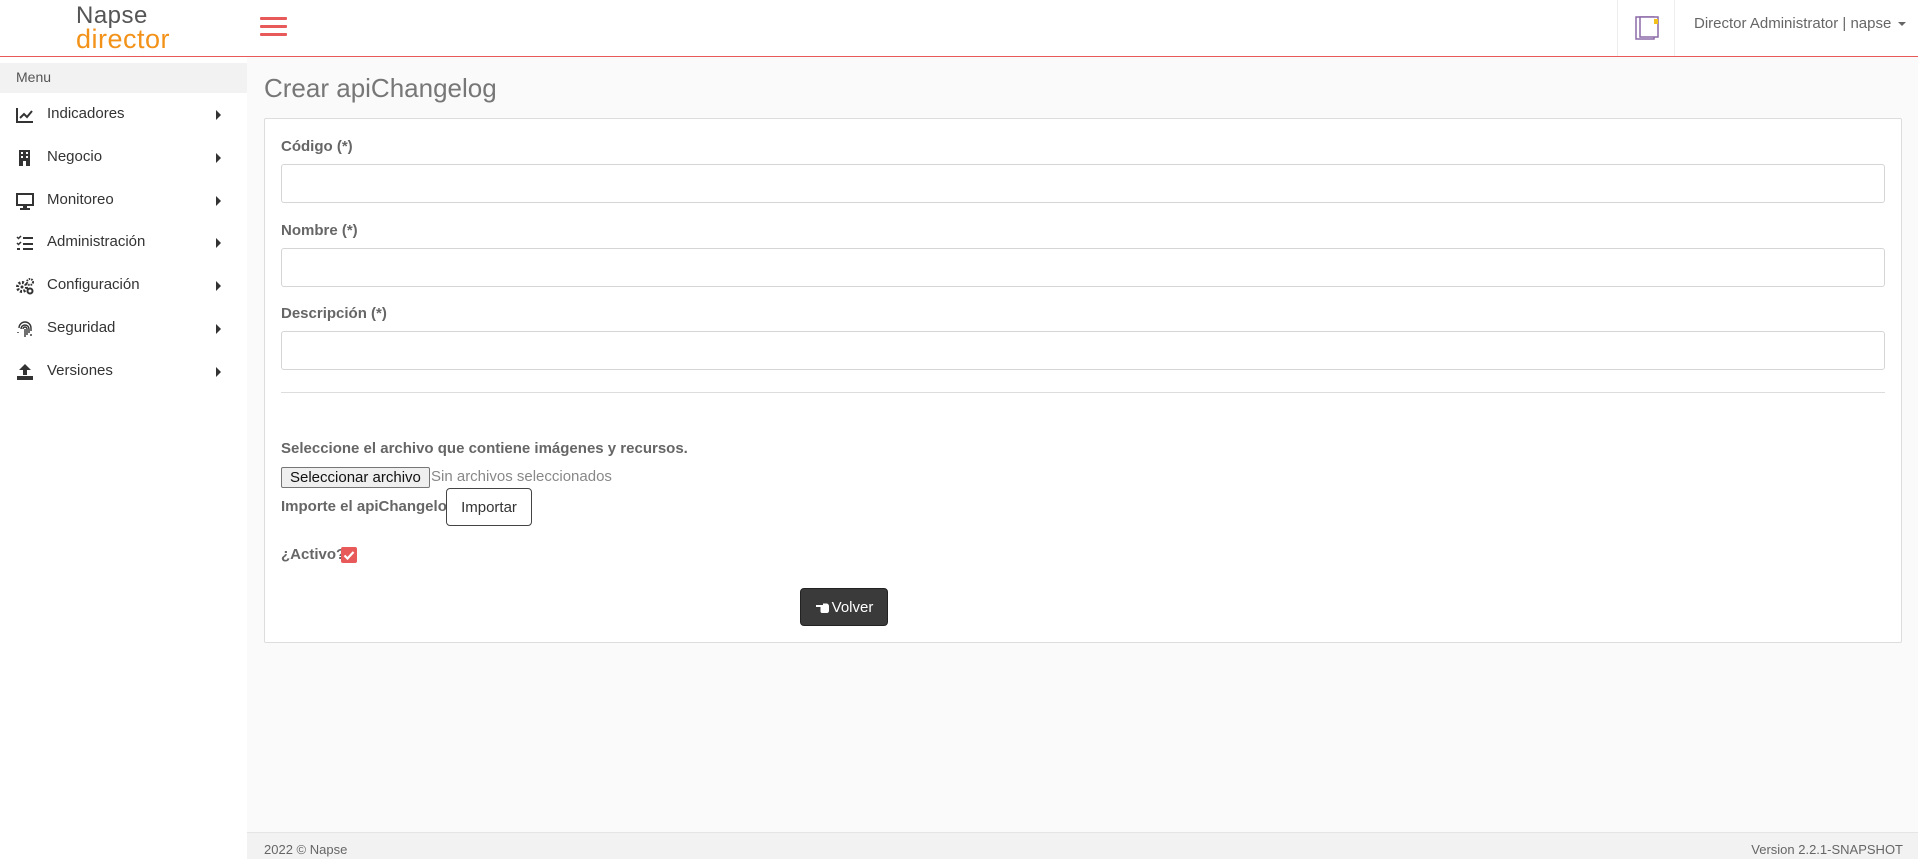  I want to click on import-button: Importar, so click(489, 507).